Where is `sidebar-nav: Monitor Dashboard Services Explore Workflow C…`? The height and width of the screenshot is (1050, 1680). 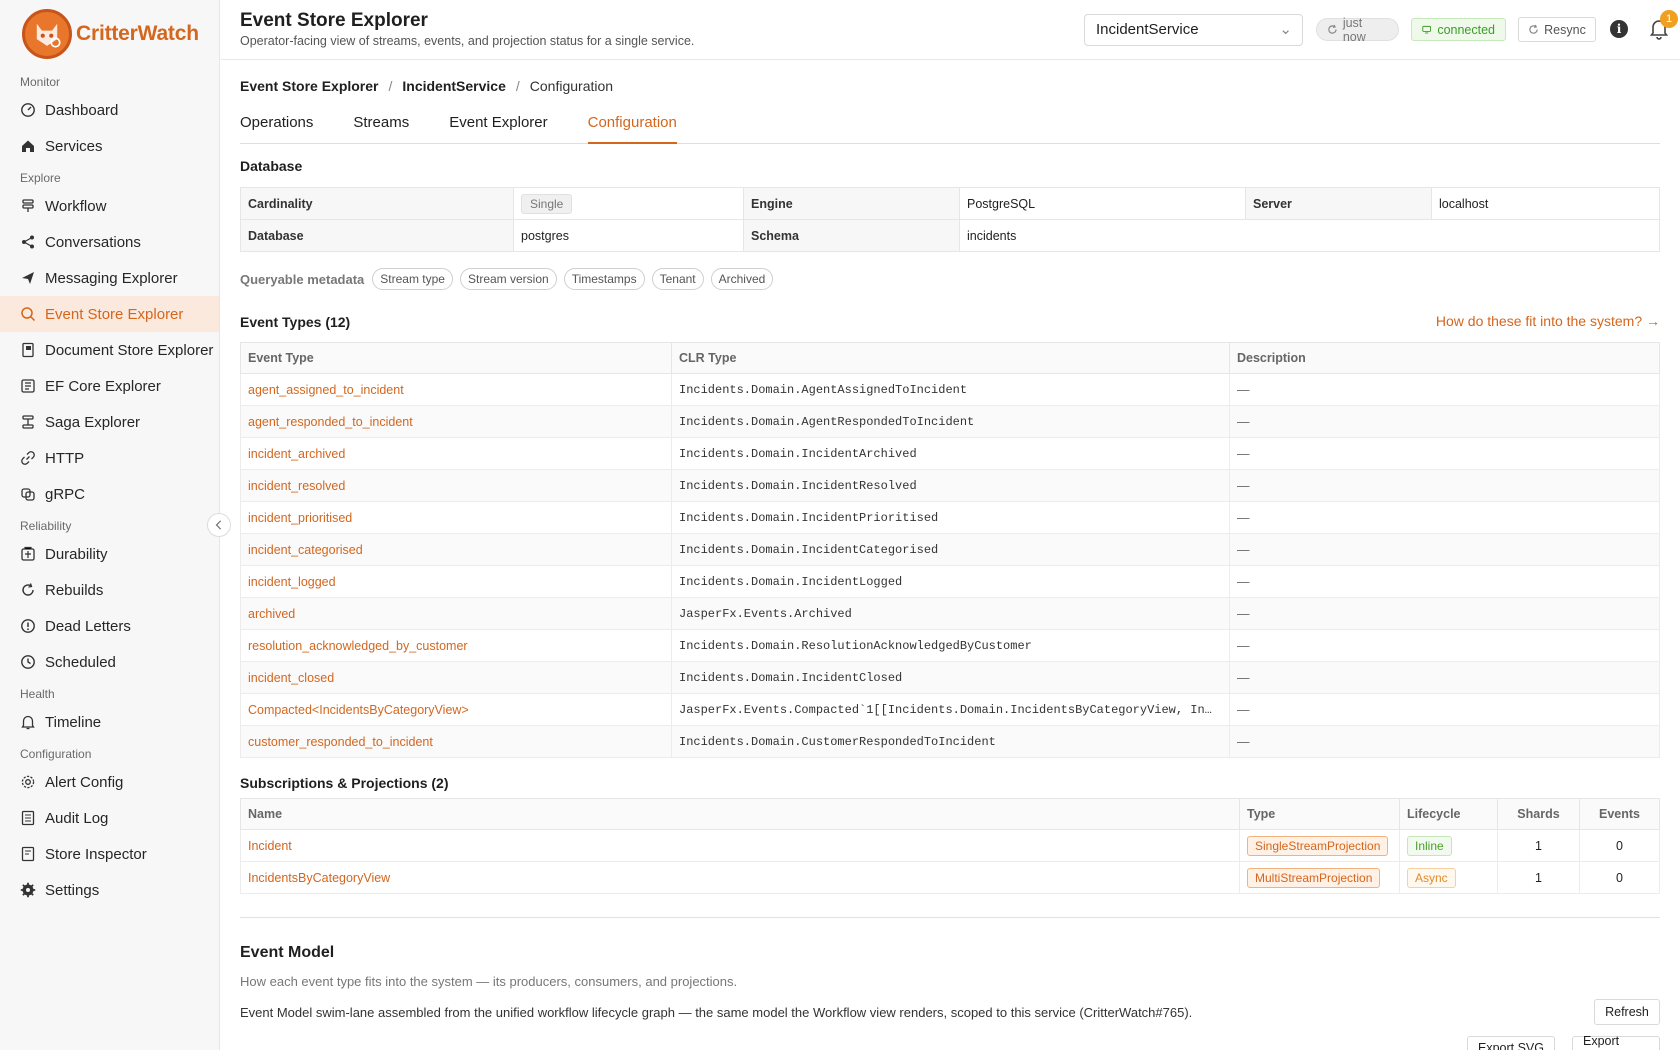
sidebar-nav: Monitor Dashboard Services Explore Workflow C… is located at coordinates (109, 490).